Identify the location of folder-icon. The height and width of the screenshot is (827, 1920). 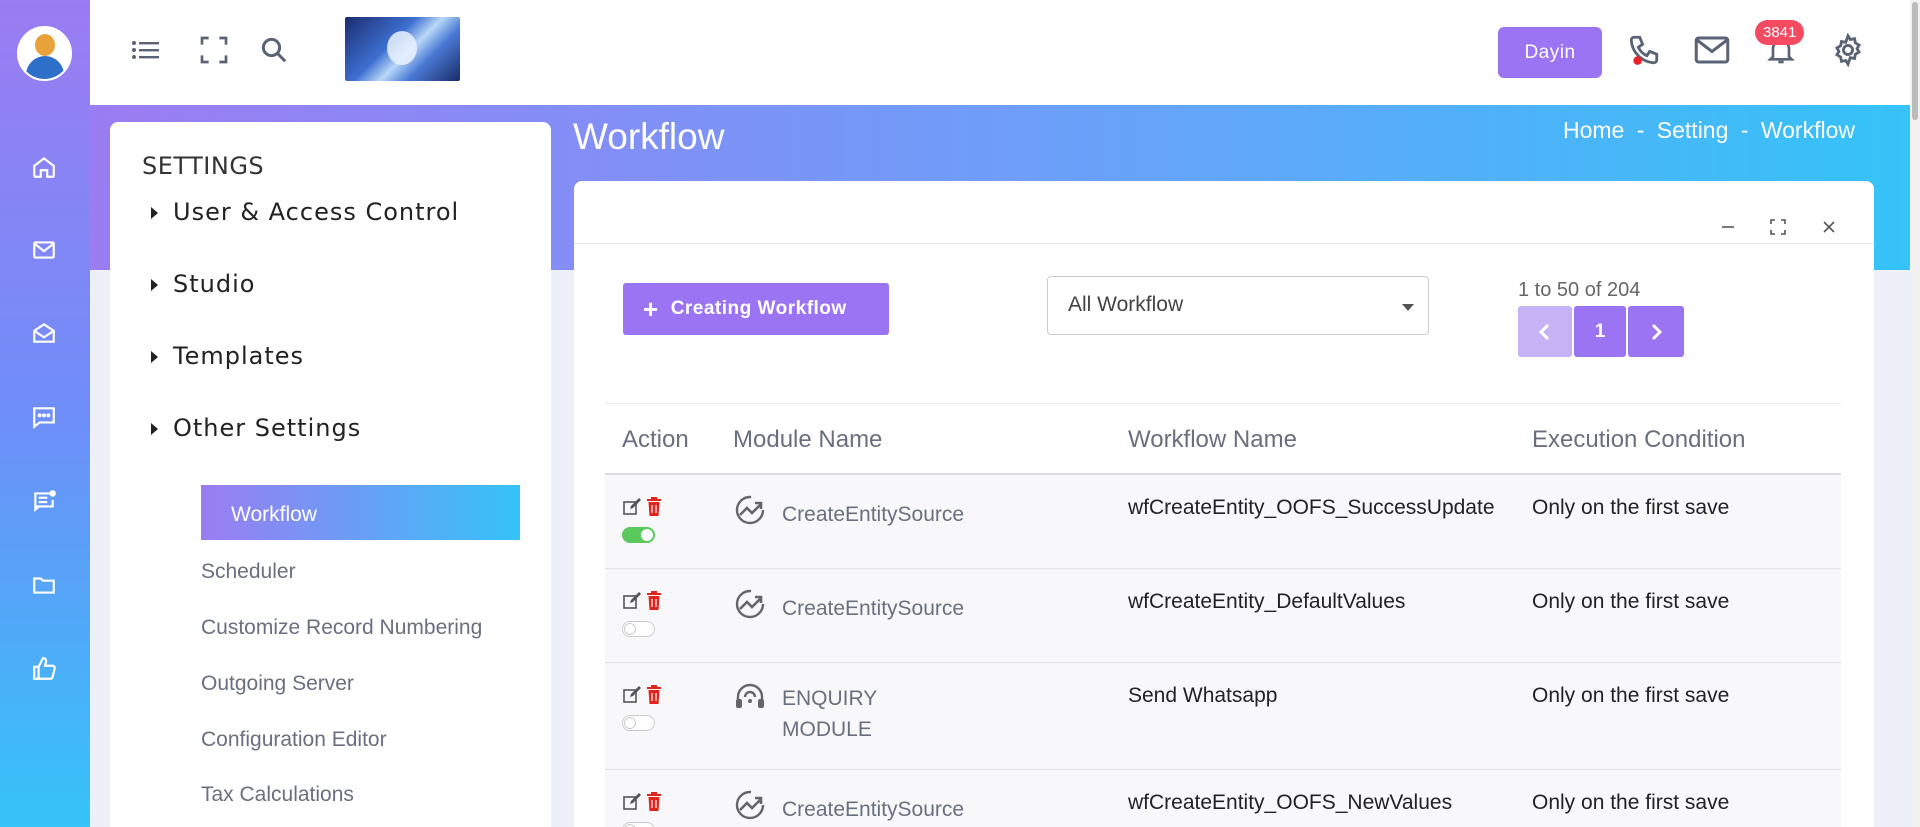
(44, 585).